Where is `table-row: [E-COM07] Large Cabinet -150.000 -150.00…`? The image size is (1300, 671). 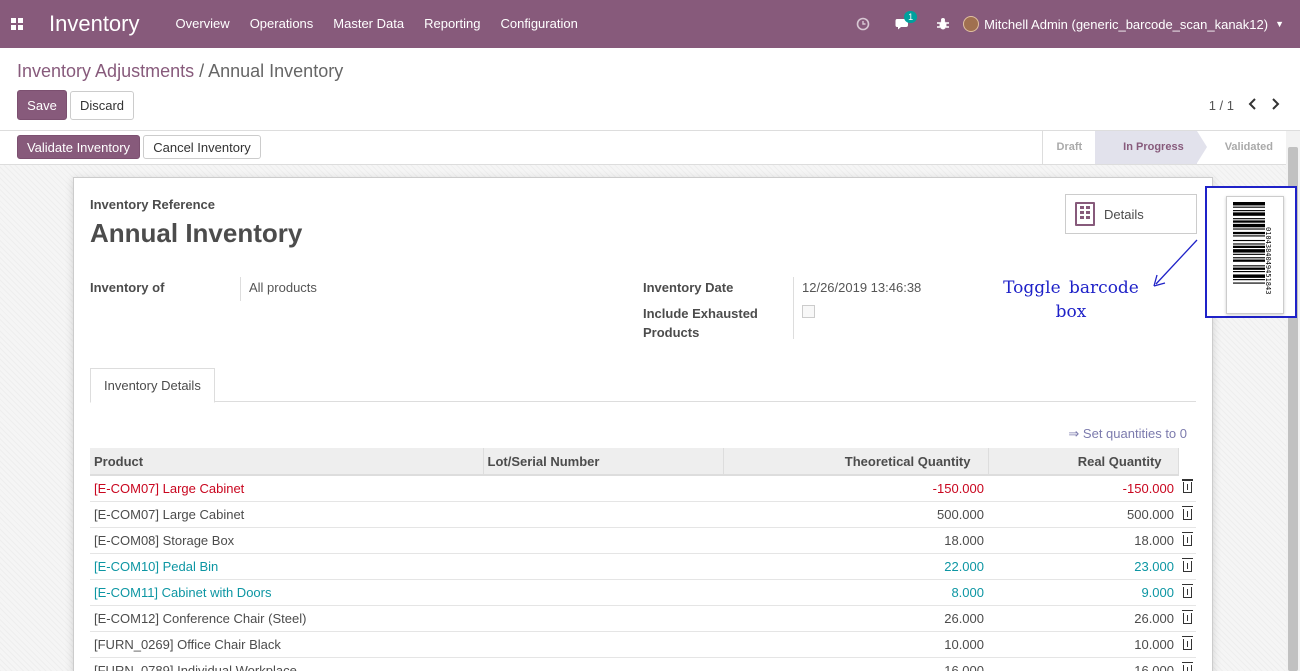 table-row: [E-COM07] Large Cabinet -150.000 -150.00… is located at coordinates (643, 488).